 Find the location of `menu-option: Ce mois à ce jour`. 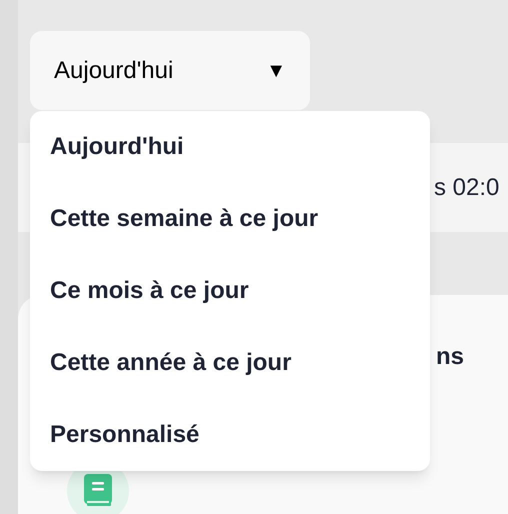

menu-option: Ce mois à ce jour is located at coordinates (230, 291).